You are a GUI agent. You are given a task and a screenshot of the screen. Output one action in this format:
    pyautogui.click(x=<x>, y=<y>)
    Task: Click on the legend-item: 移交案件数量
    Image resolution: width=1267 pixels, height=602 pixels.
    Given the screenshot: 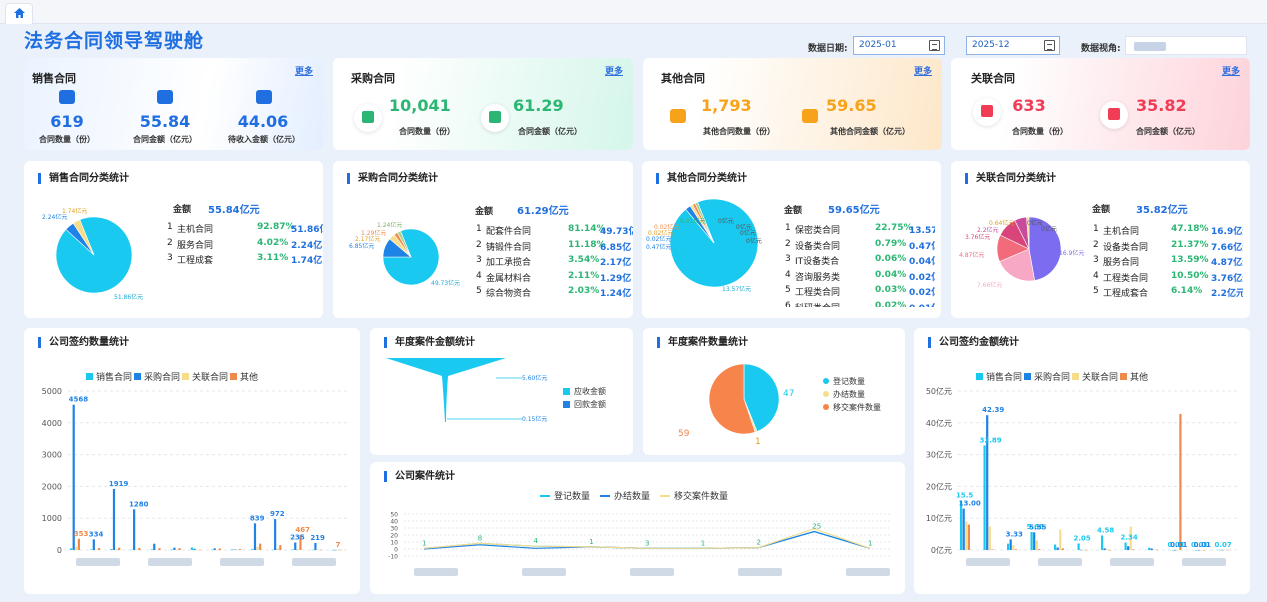 What is the action you would take?
    pyautogui.click(x=857, y=407)
    